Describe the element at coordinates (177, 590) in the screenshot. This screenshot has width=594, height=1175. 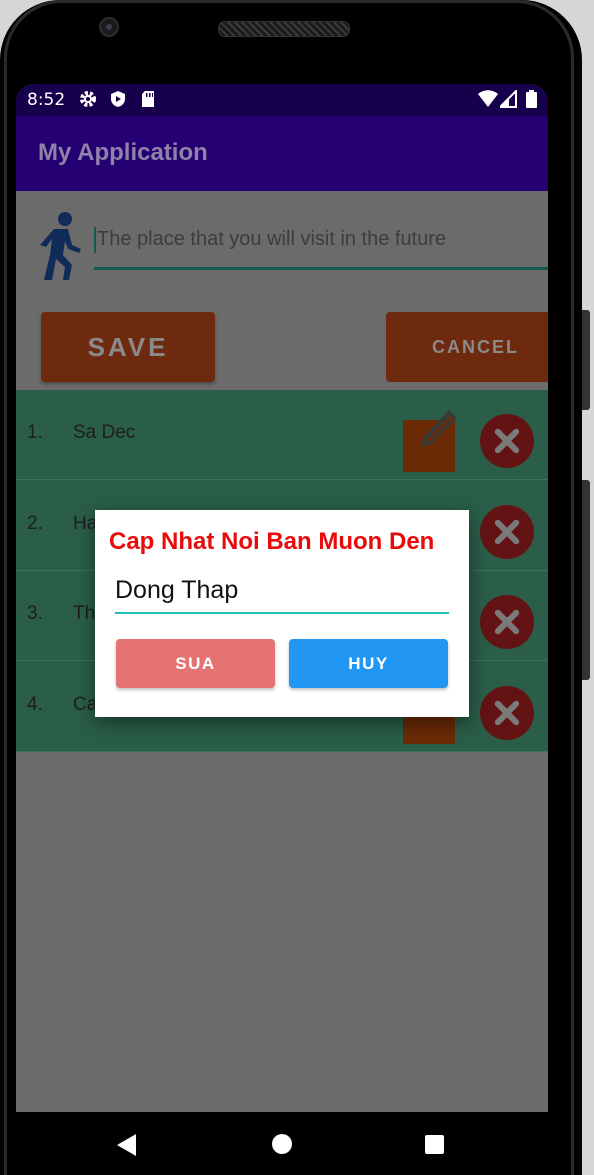
I see `dialog-input-value: Dong Thap` at that location.